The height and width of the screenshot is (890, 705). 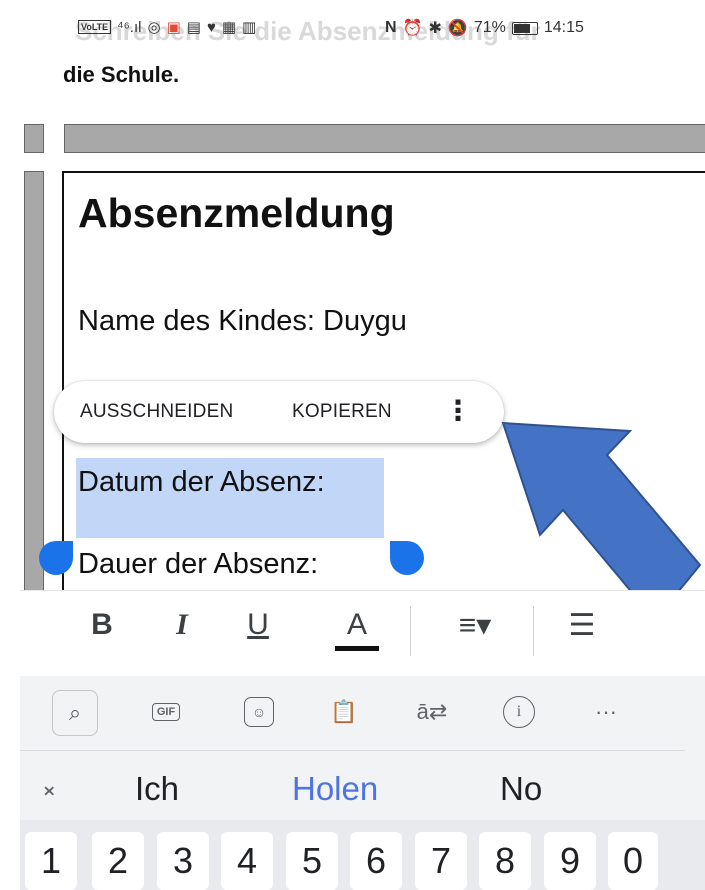 What do you see at coordinates (582, 625) in the screenshot?
I see `list-button: ☰` at bounding box center [582, 625].